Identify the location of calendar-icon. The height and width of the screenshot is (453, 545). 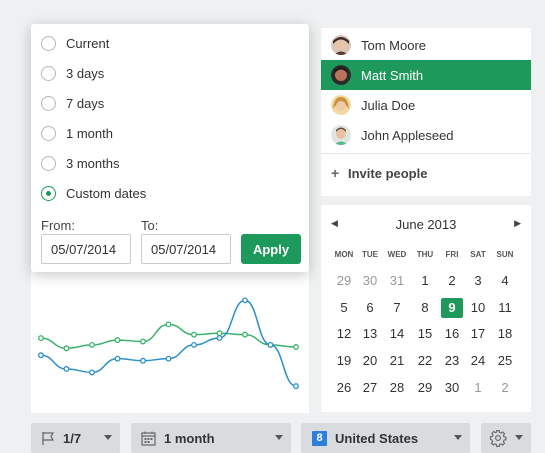
(148, 438).